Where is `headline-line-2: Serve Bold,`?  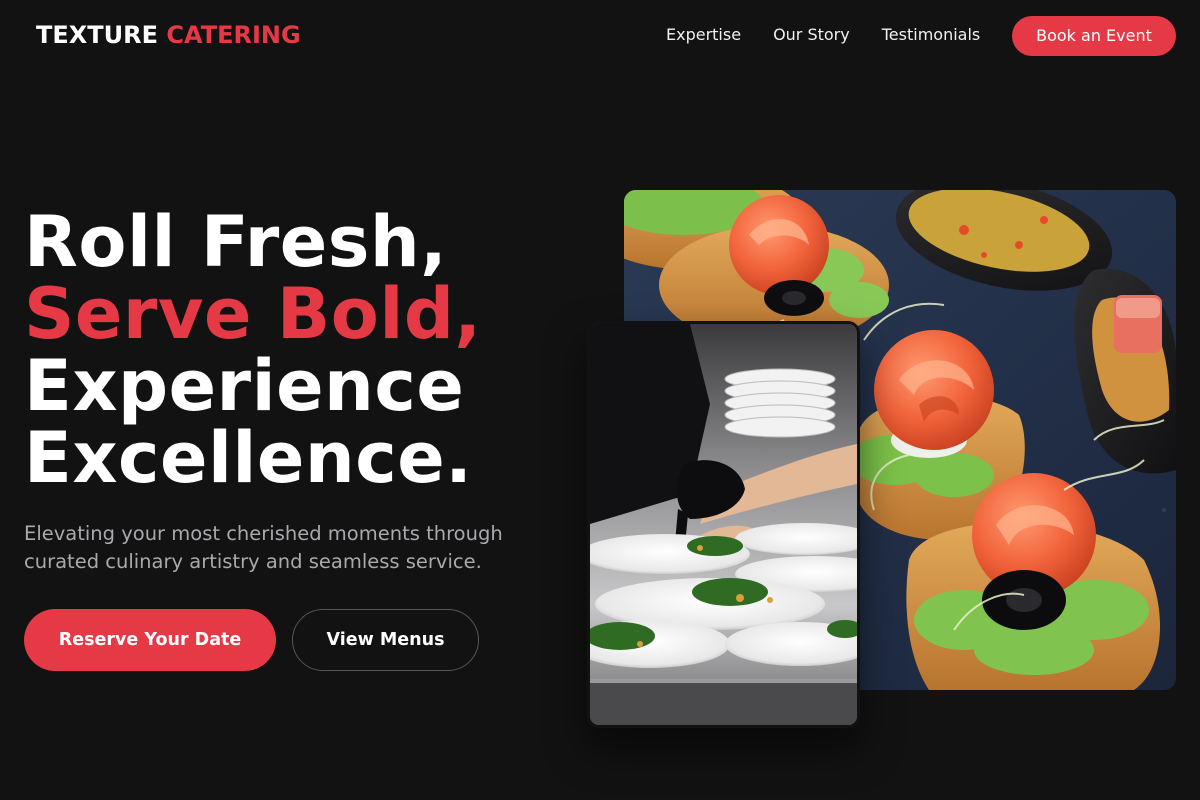
headline-line-2: Serve Bold, is located at coordinates (253, 314).